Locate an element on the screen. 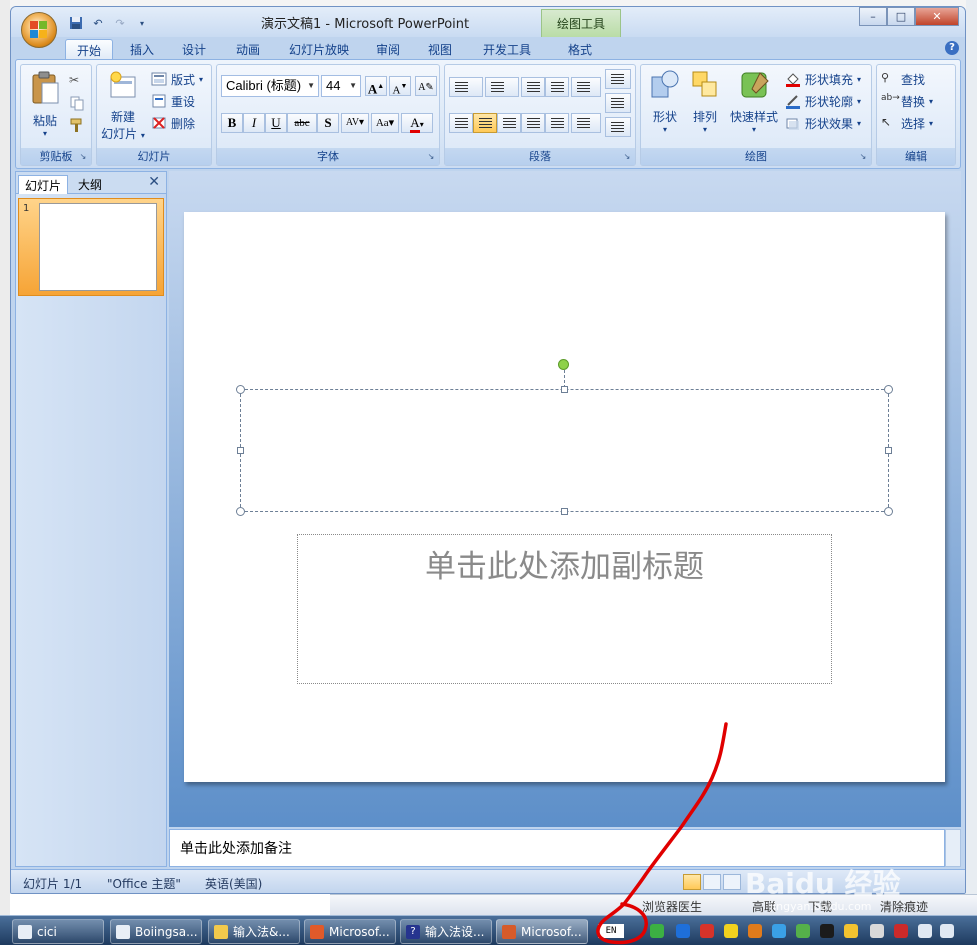  browser-doctor-item: 浏览器医生 is located at coordinates (672, 906).